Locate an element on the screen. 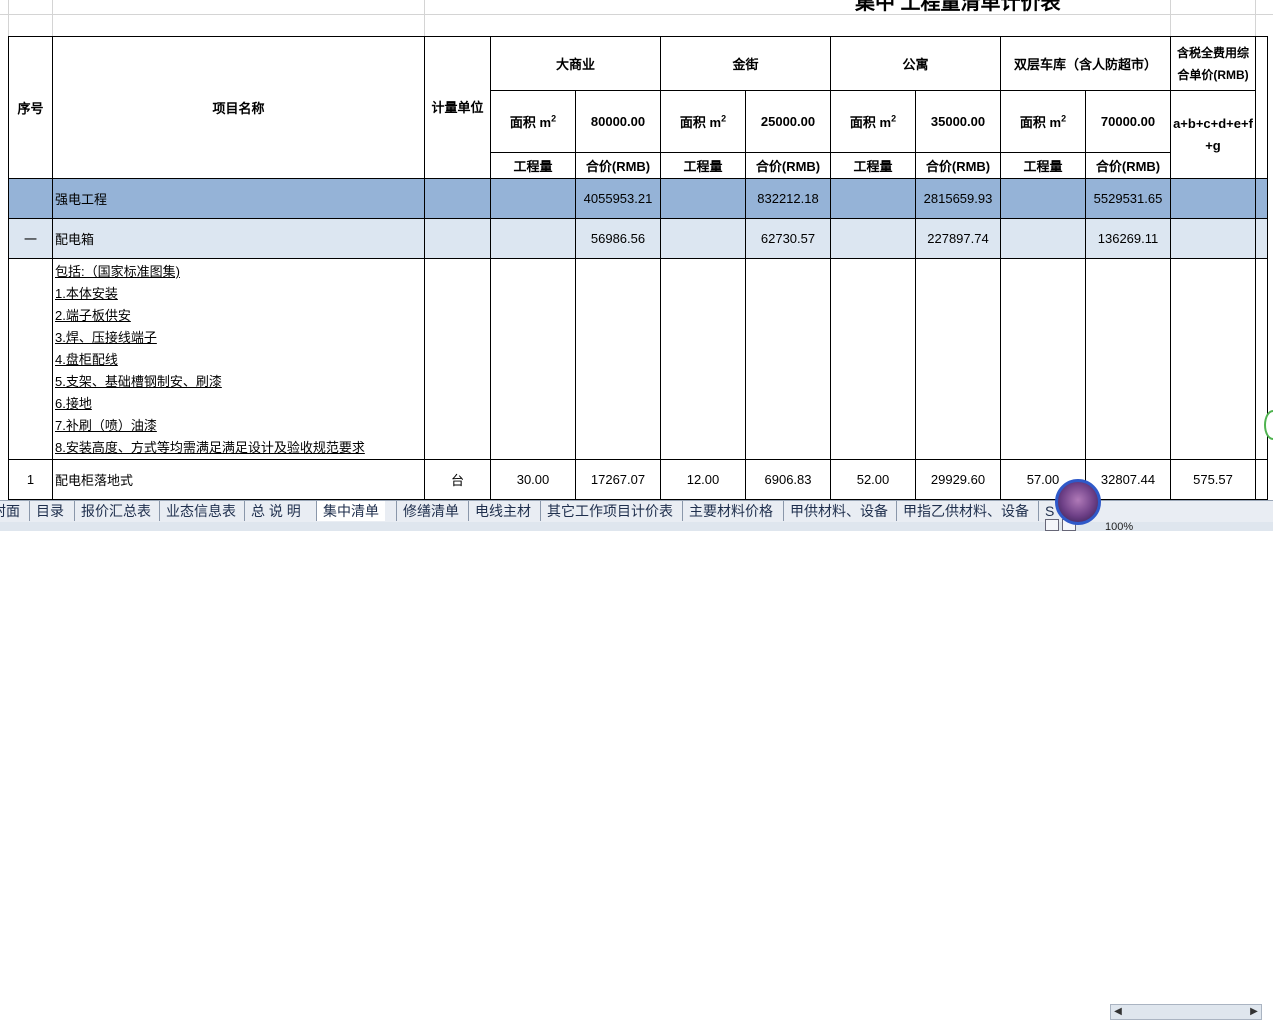  avatar is located at coordinates (1078, 502).